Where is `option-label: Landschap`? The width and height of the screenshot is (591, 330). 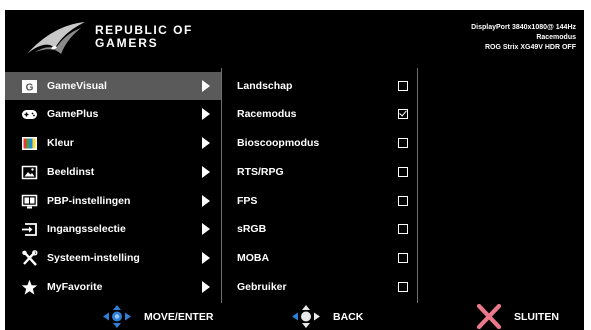
option-label: Landschap is located at coordinates (265, 86).